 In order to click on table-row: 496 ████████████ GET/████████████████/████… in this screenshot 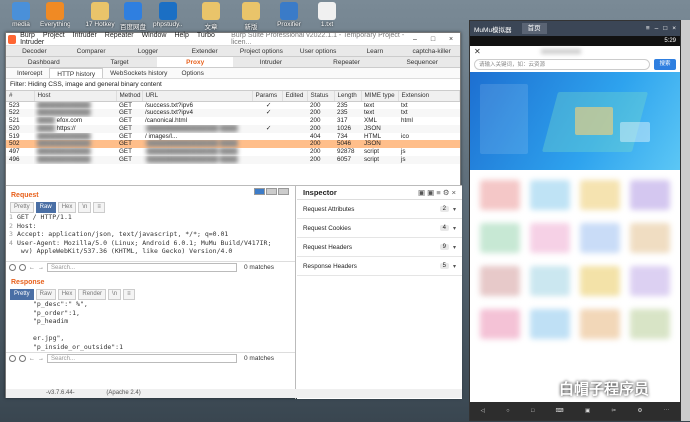, I will do `click(233, 160)`.